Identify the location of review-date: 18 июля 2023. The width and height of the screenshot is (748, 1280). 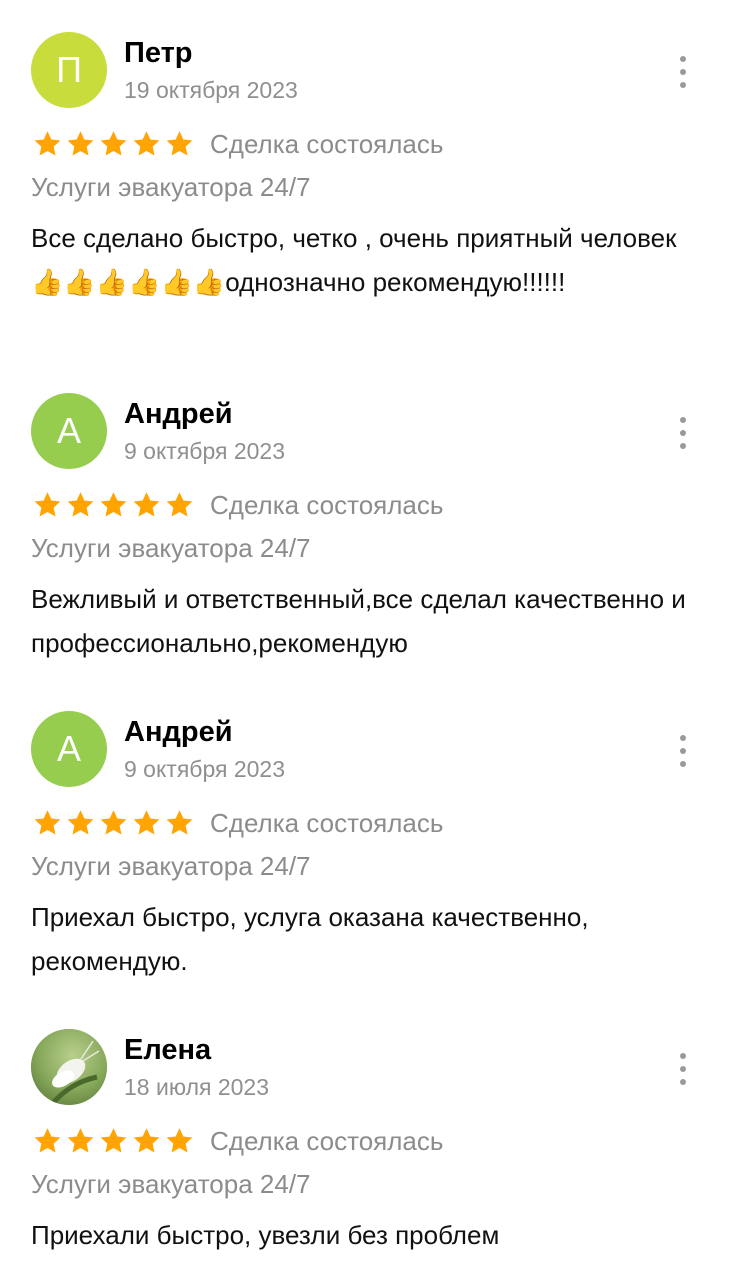
(196, 1087).